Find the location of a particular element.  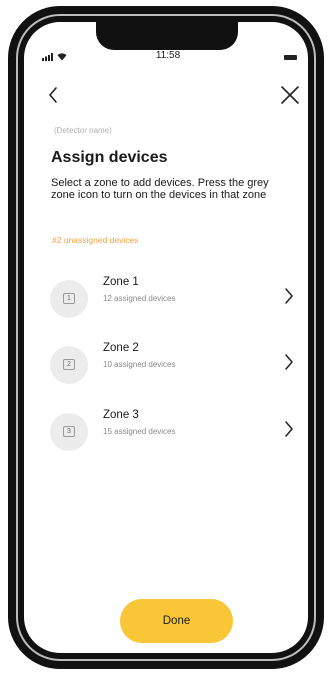

zone-toggle-button: 2 is located at coordinates (69, 365).